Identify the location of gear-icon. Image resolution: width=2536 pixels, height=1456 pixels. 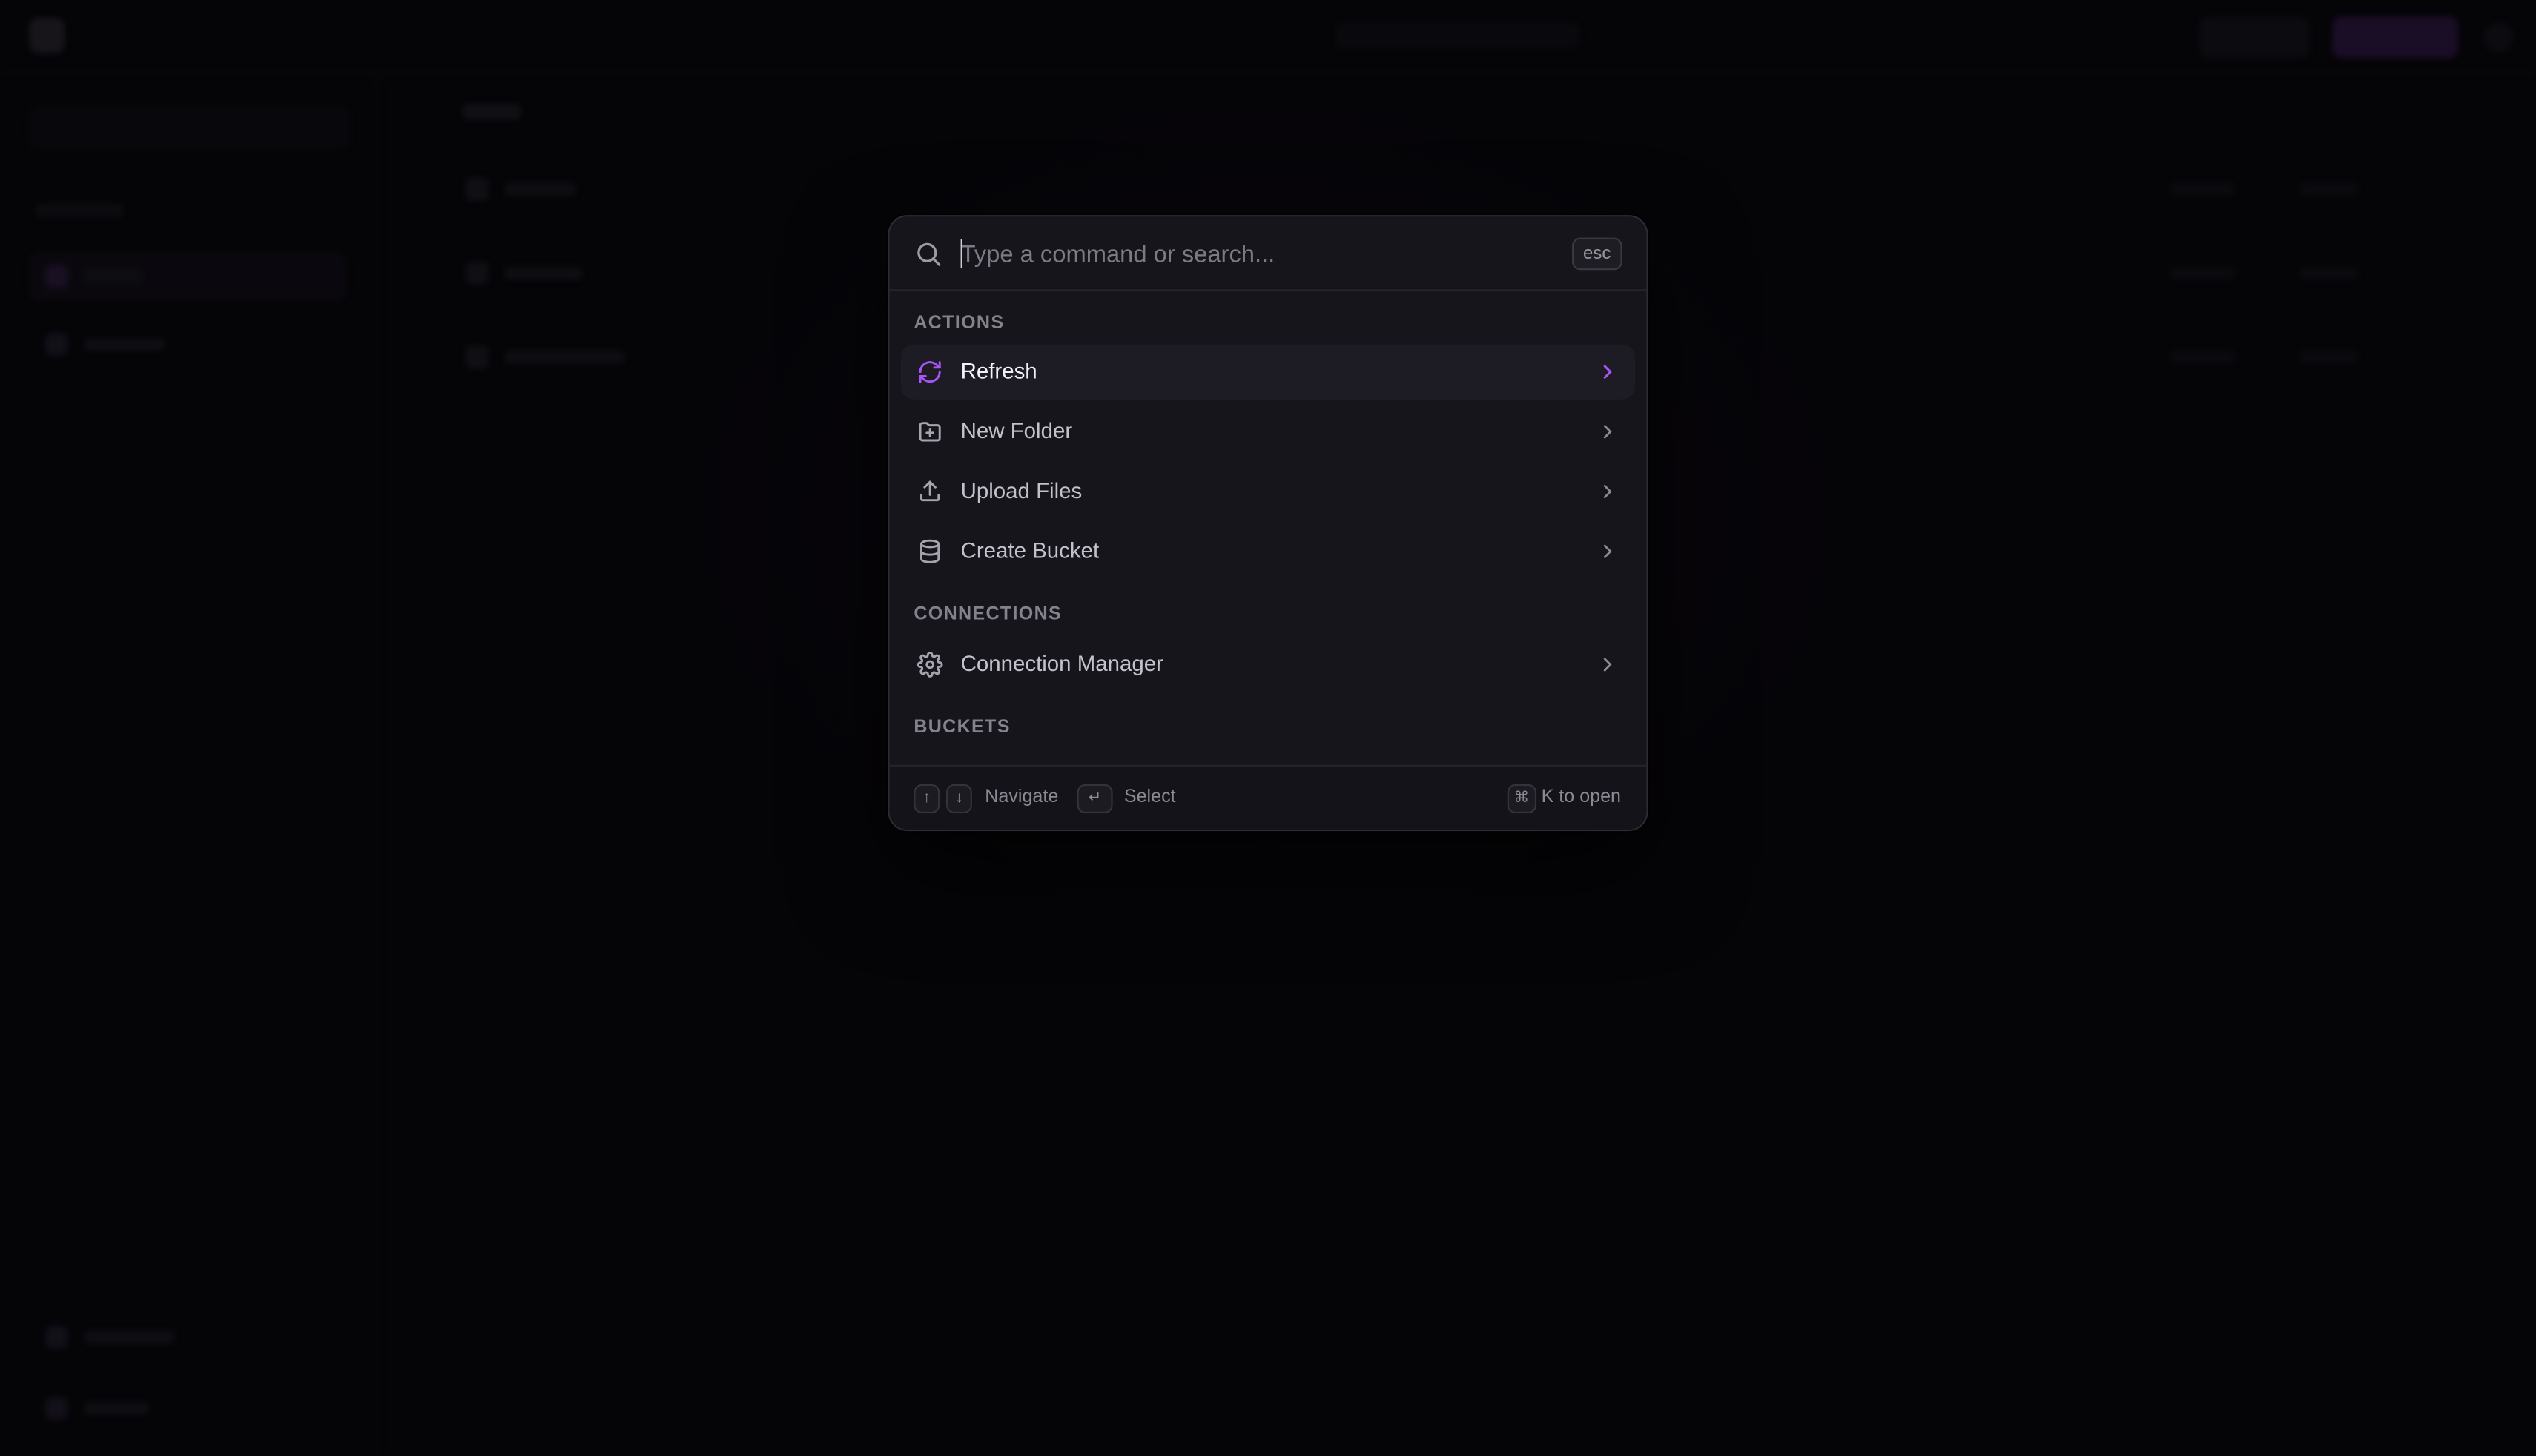
(930, 665).